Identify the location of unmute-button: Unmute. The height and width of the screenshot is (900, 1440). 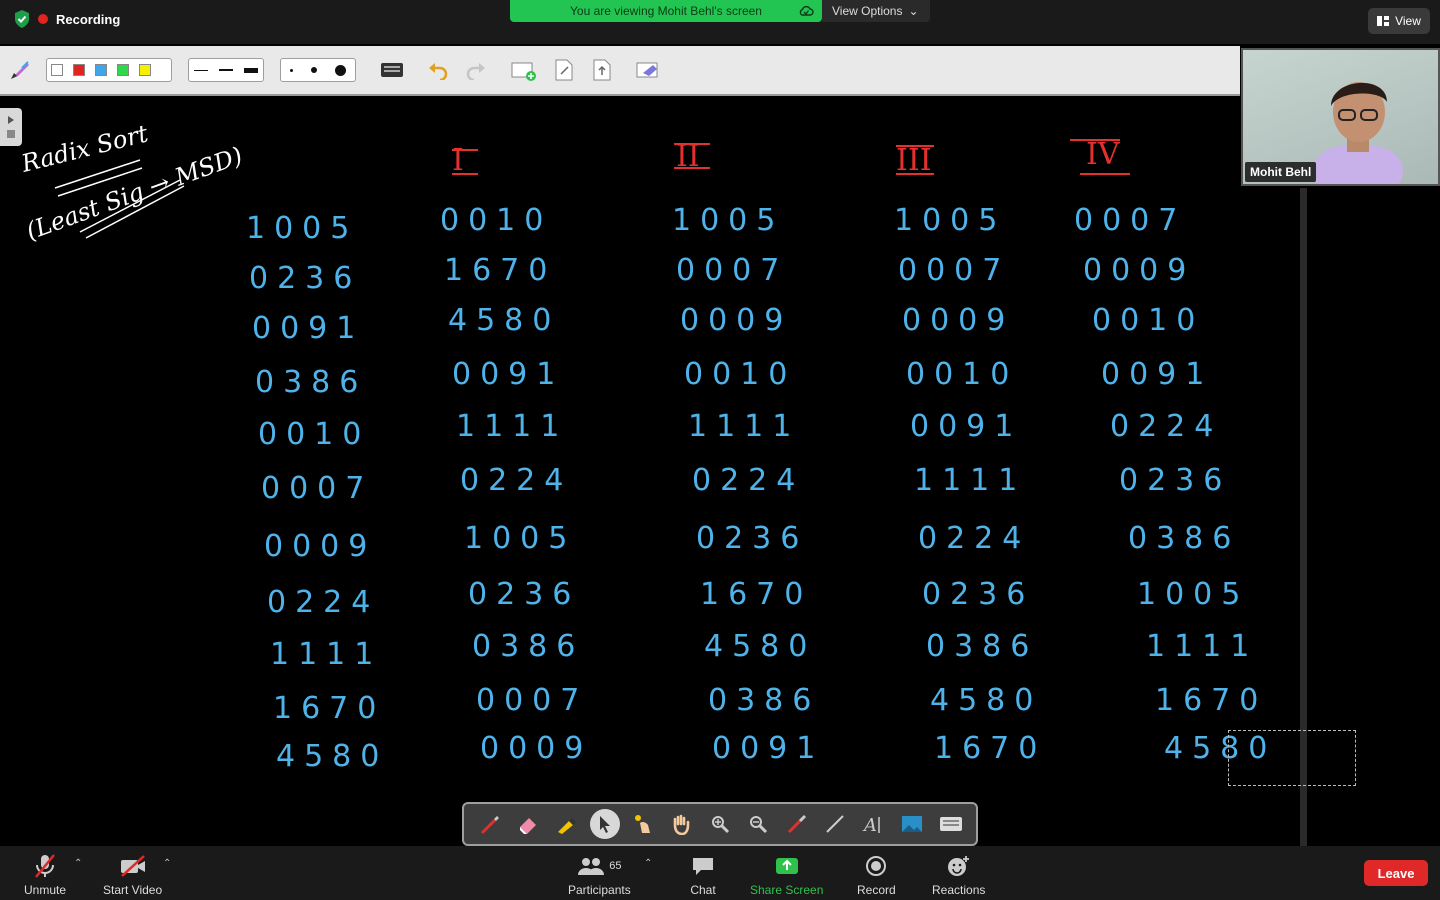
(45, 874).